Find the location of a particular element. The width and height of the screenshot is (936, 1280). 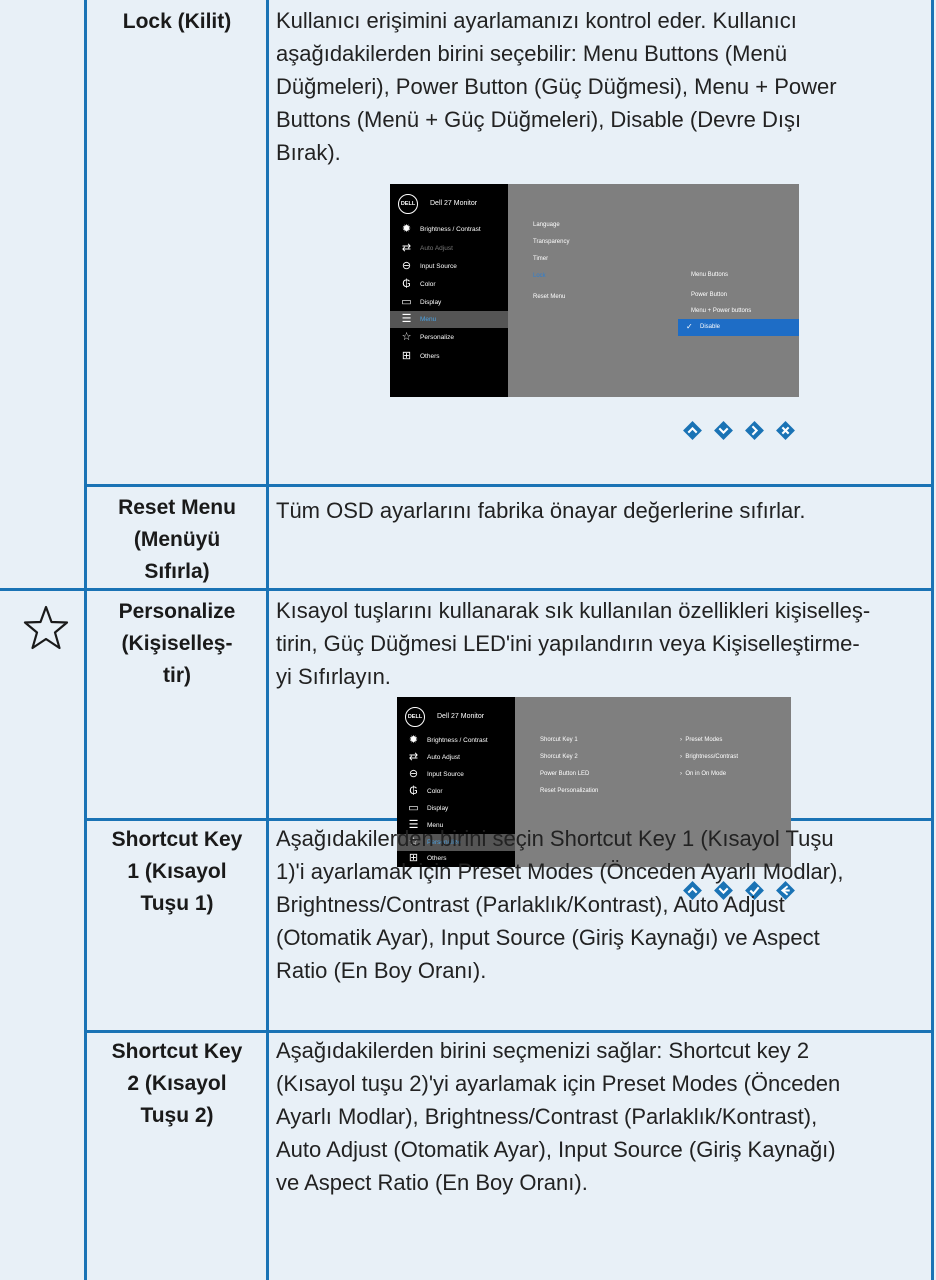

personalize-label: Personalize (Kişiselleş- tir) is located at coordinates (177, 643).